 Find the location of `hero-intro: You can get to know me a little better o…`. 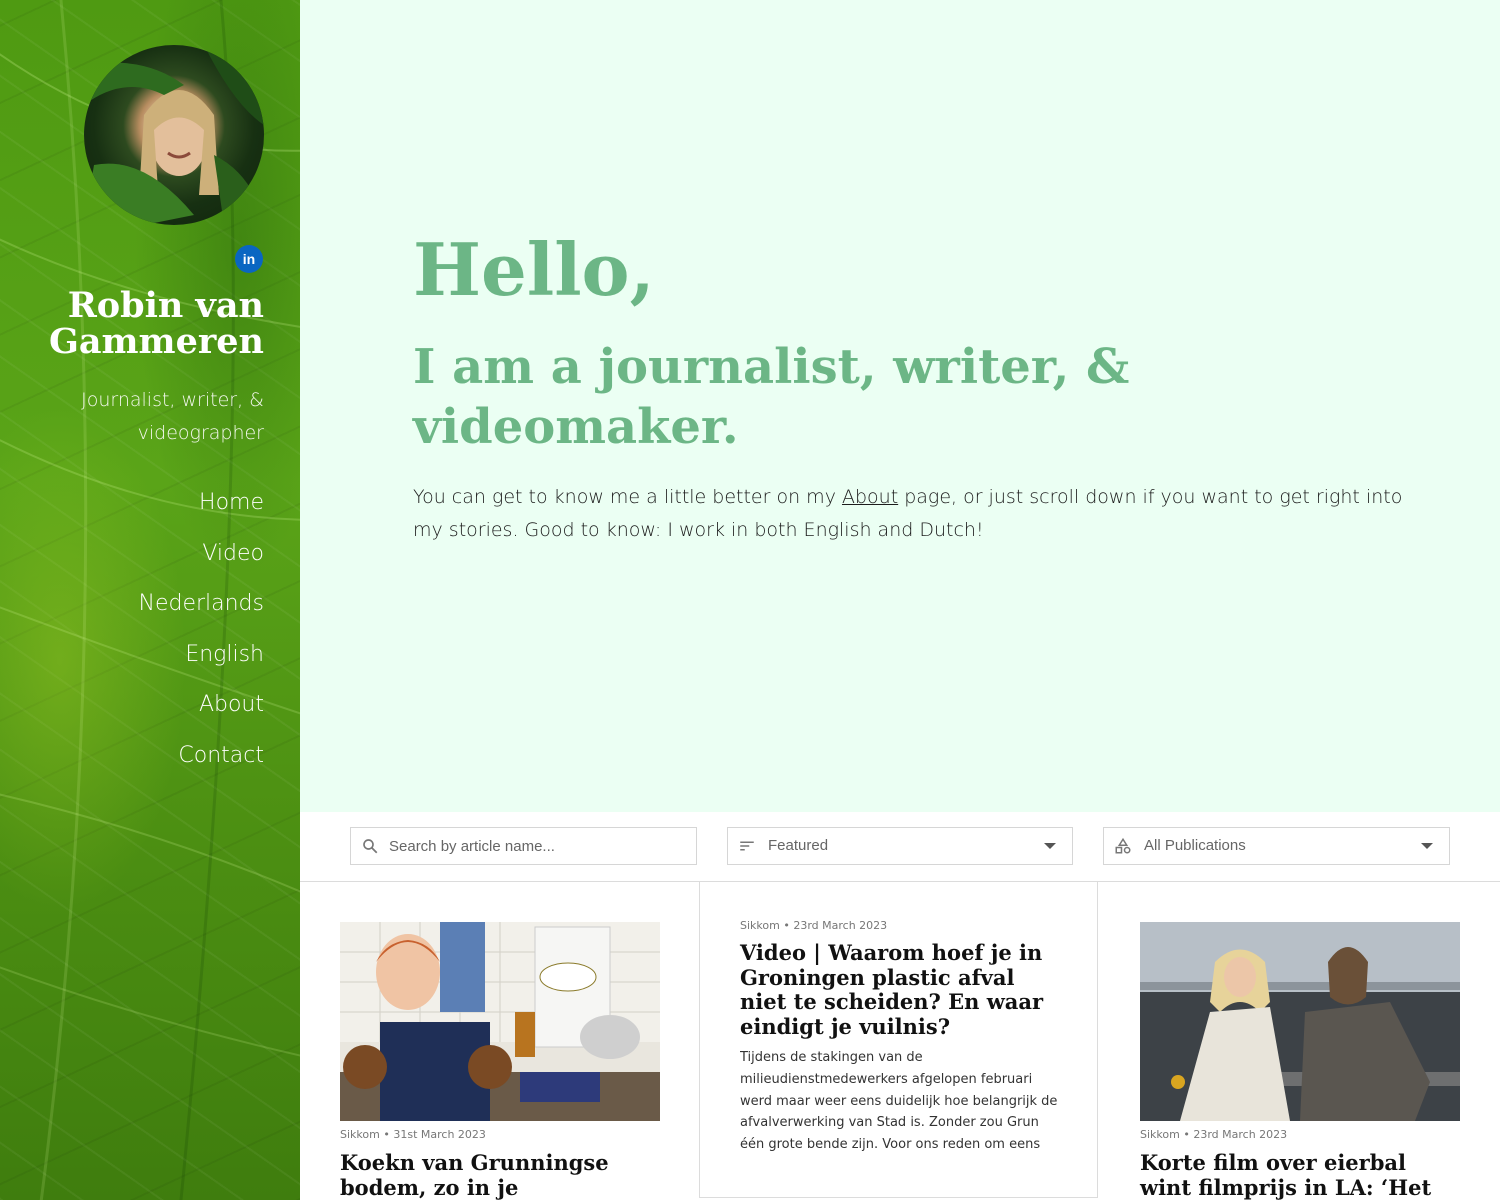

hero-intro: You can get to know me a little better o… is located at coordinates (908, 514).